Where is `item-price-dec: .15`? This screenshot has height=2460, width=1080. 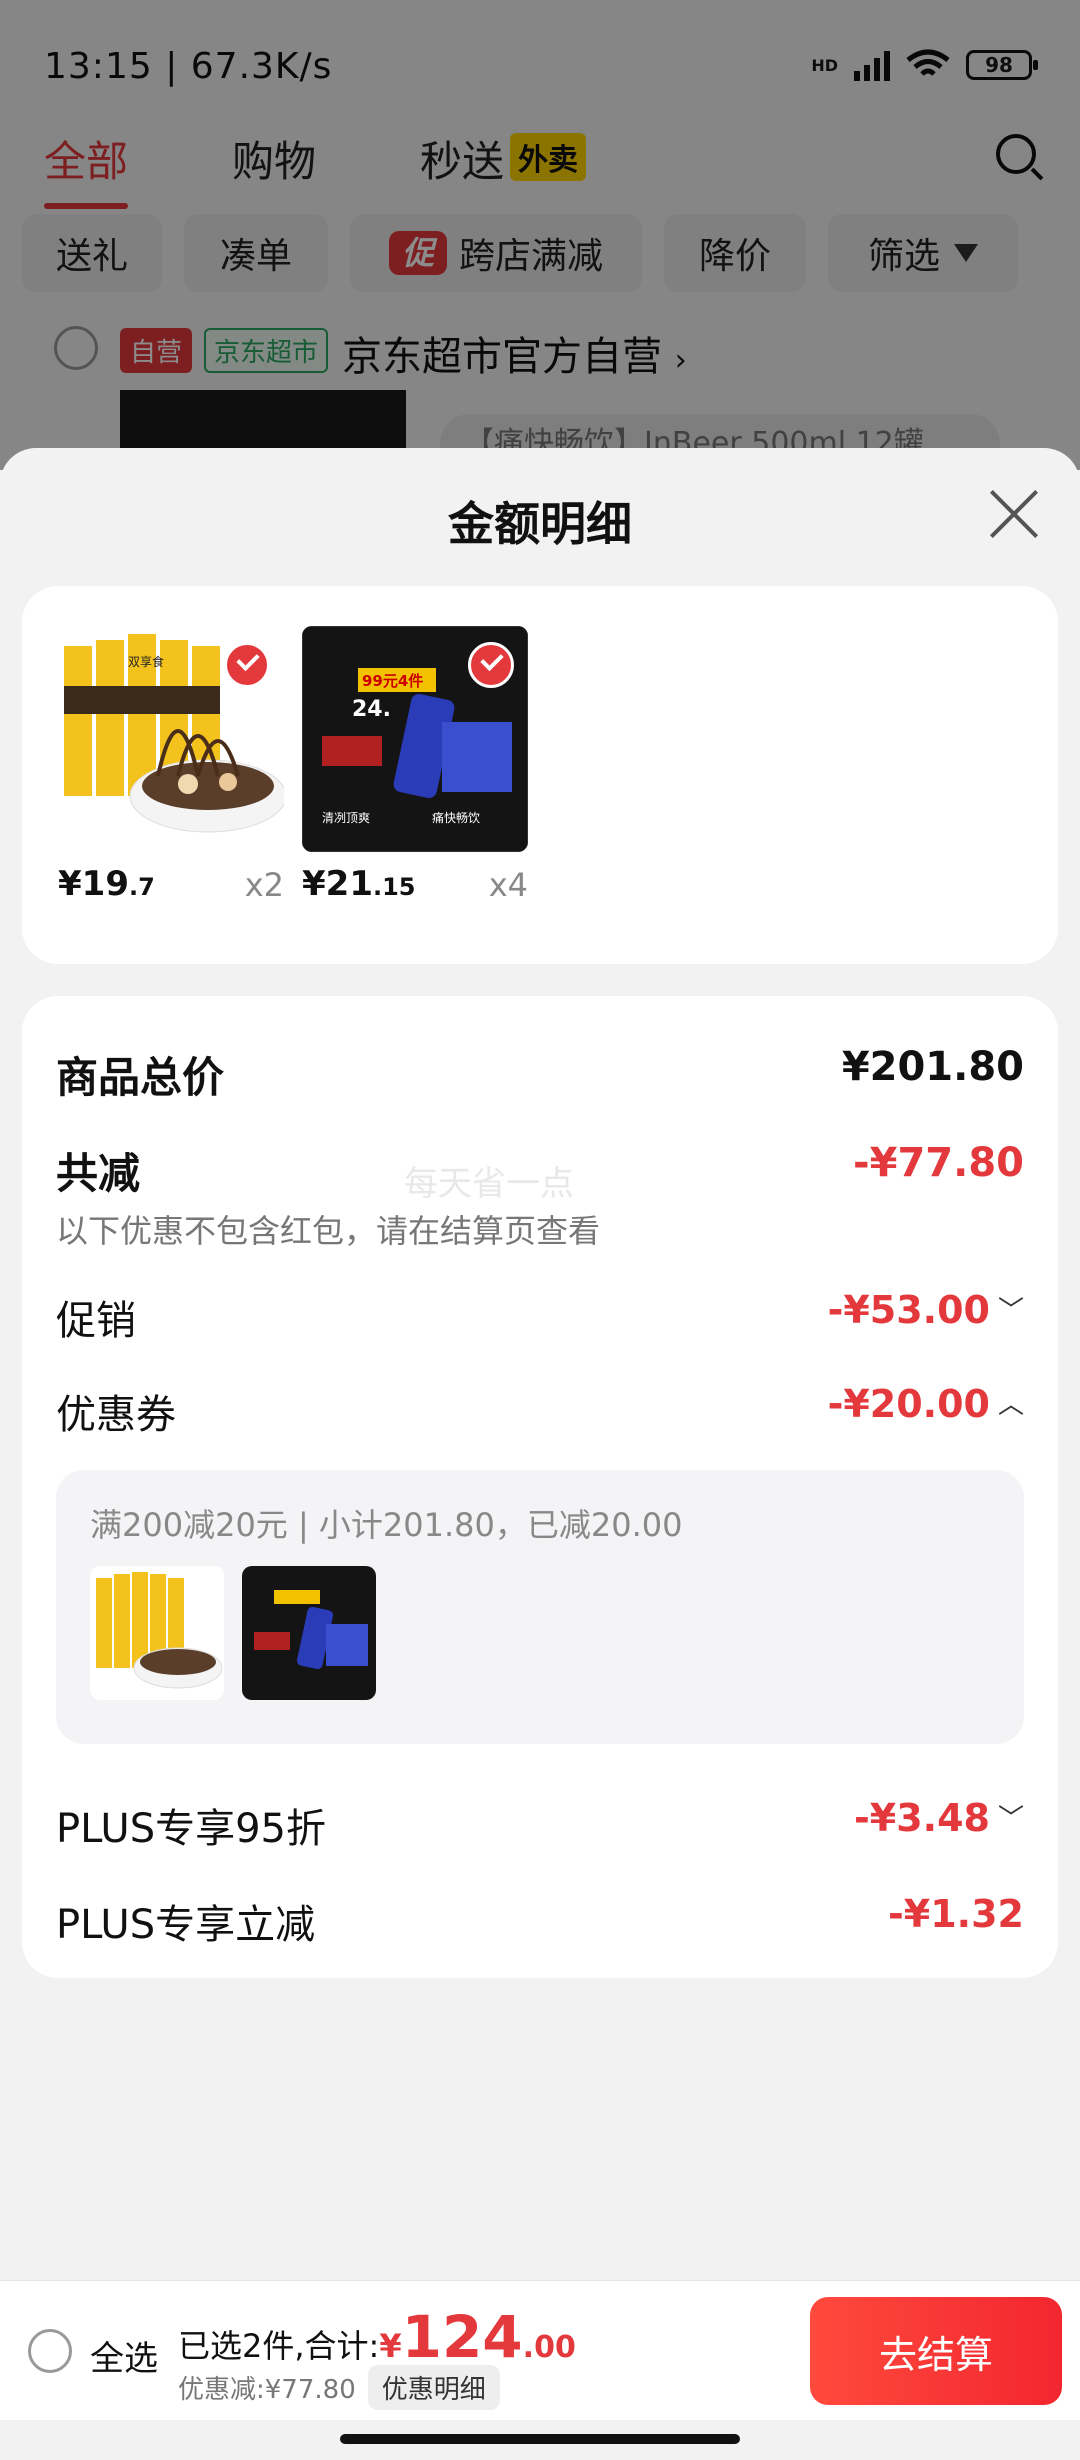
item-price-dec: .15 is located at coordinates (394, 887).